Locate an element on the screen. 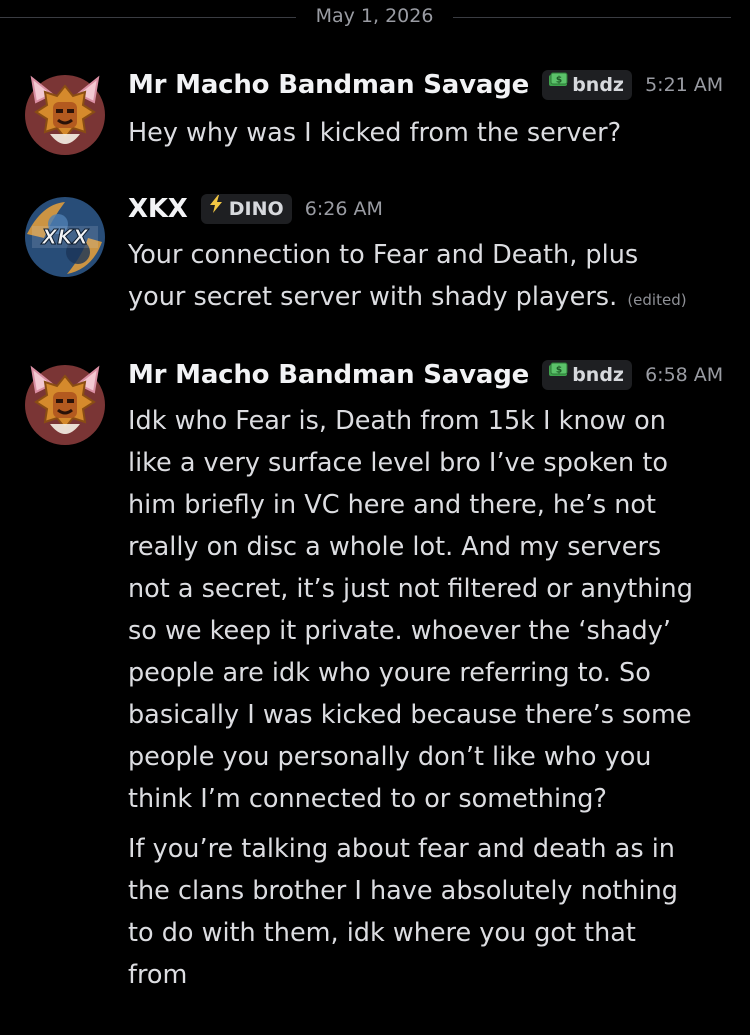 The height and width of the screenshot is (1035, 750). date-divider: May 1, 2026 is located at coordinates (375, 17).